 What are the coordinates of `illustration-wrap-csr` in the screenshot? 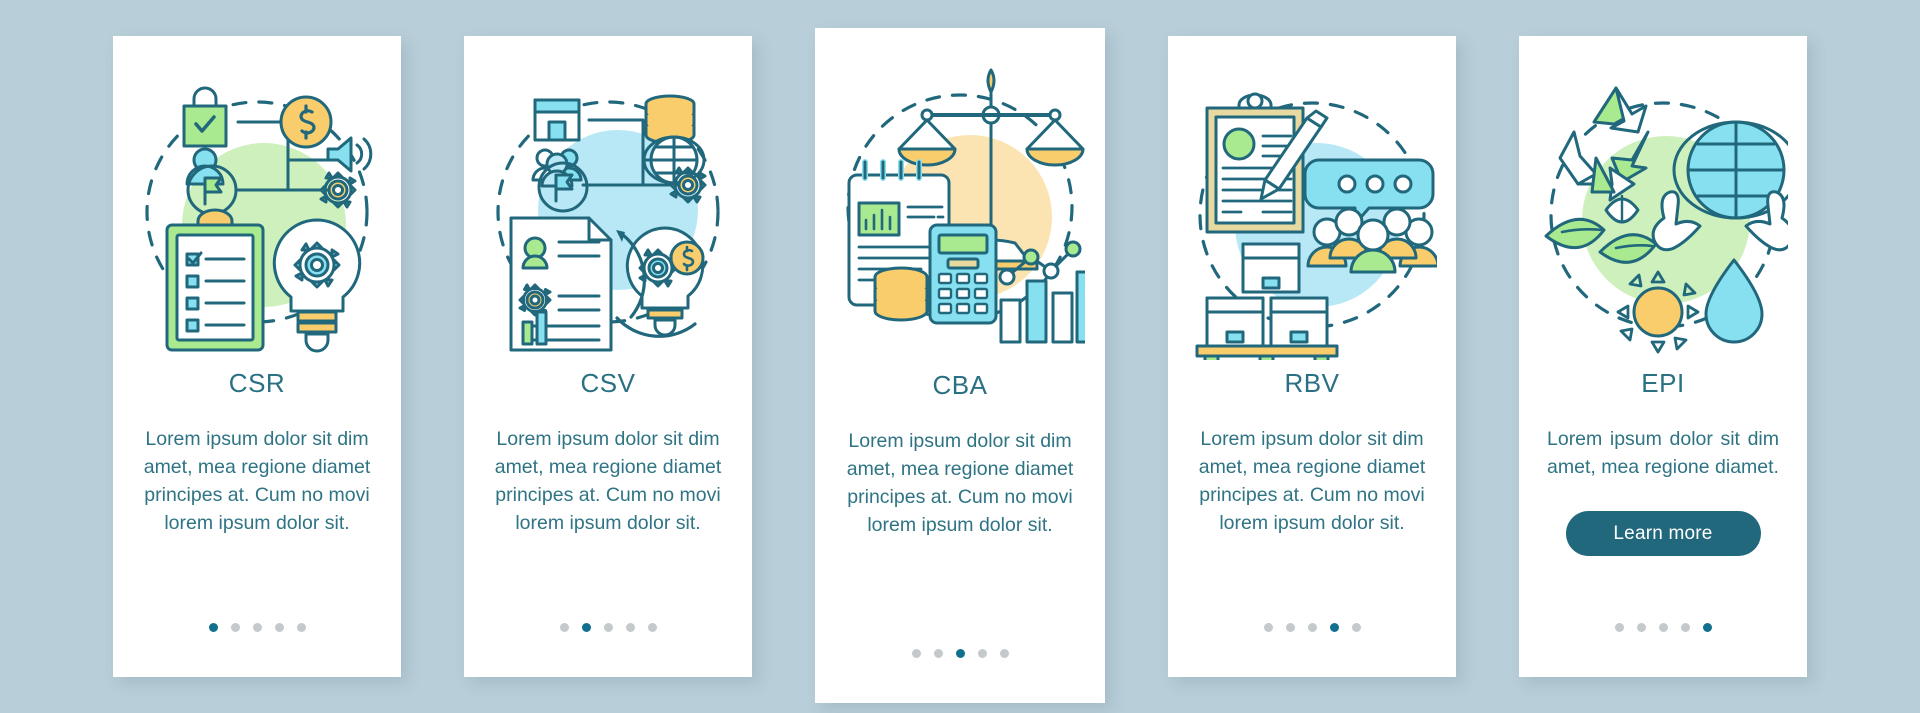 It's located at (257, 201).